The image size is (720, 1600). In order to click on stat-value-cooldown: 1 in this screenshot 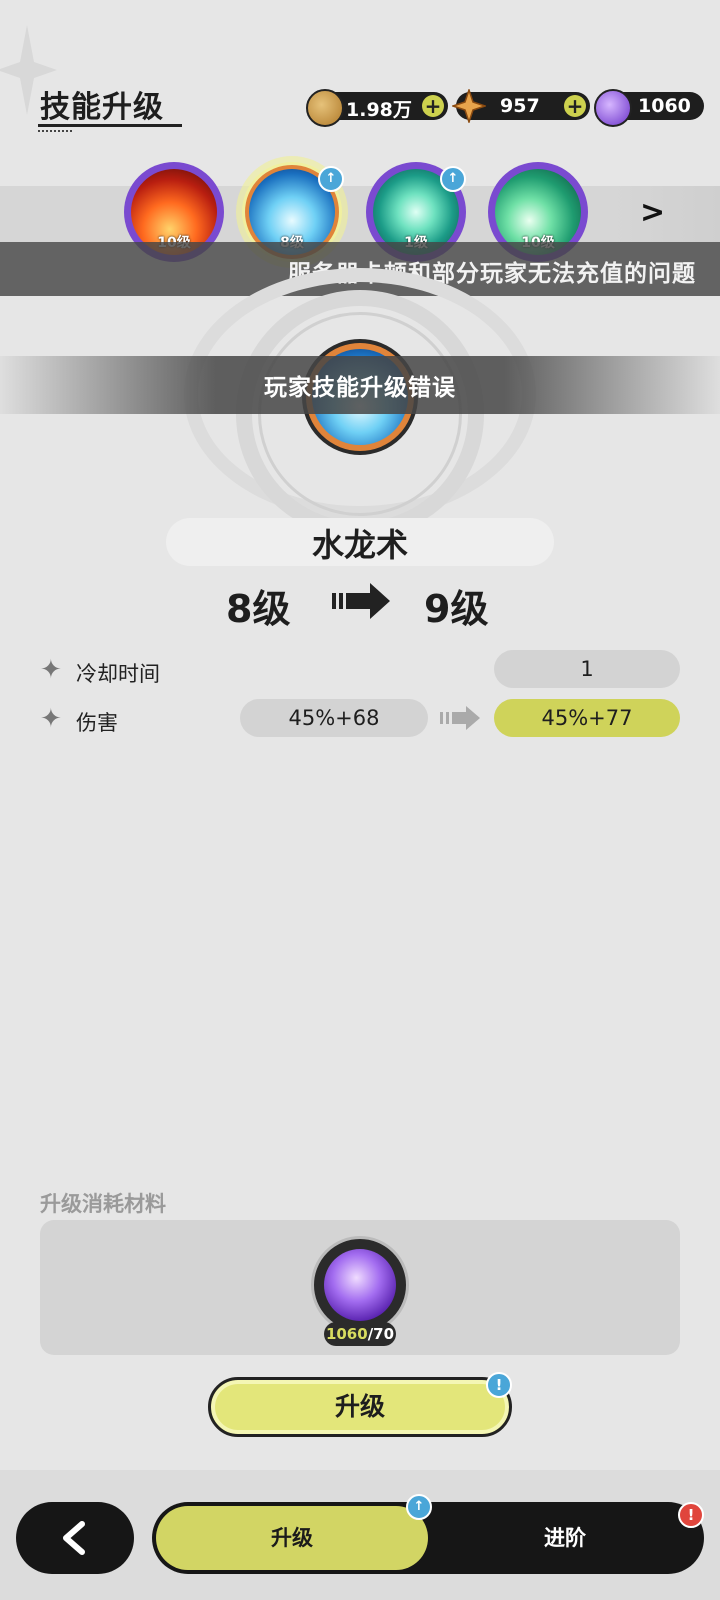, I will do `click(587, 669)`.